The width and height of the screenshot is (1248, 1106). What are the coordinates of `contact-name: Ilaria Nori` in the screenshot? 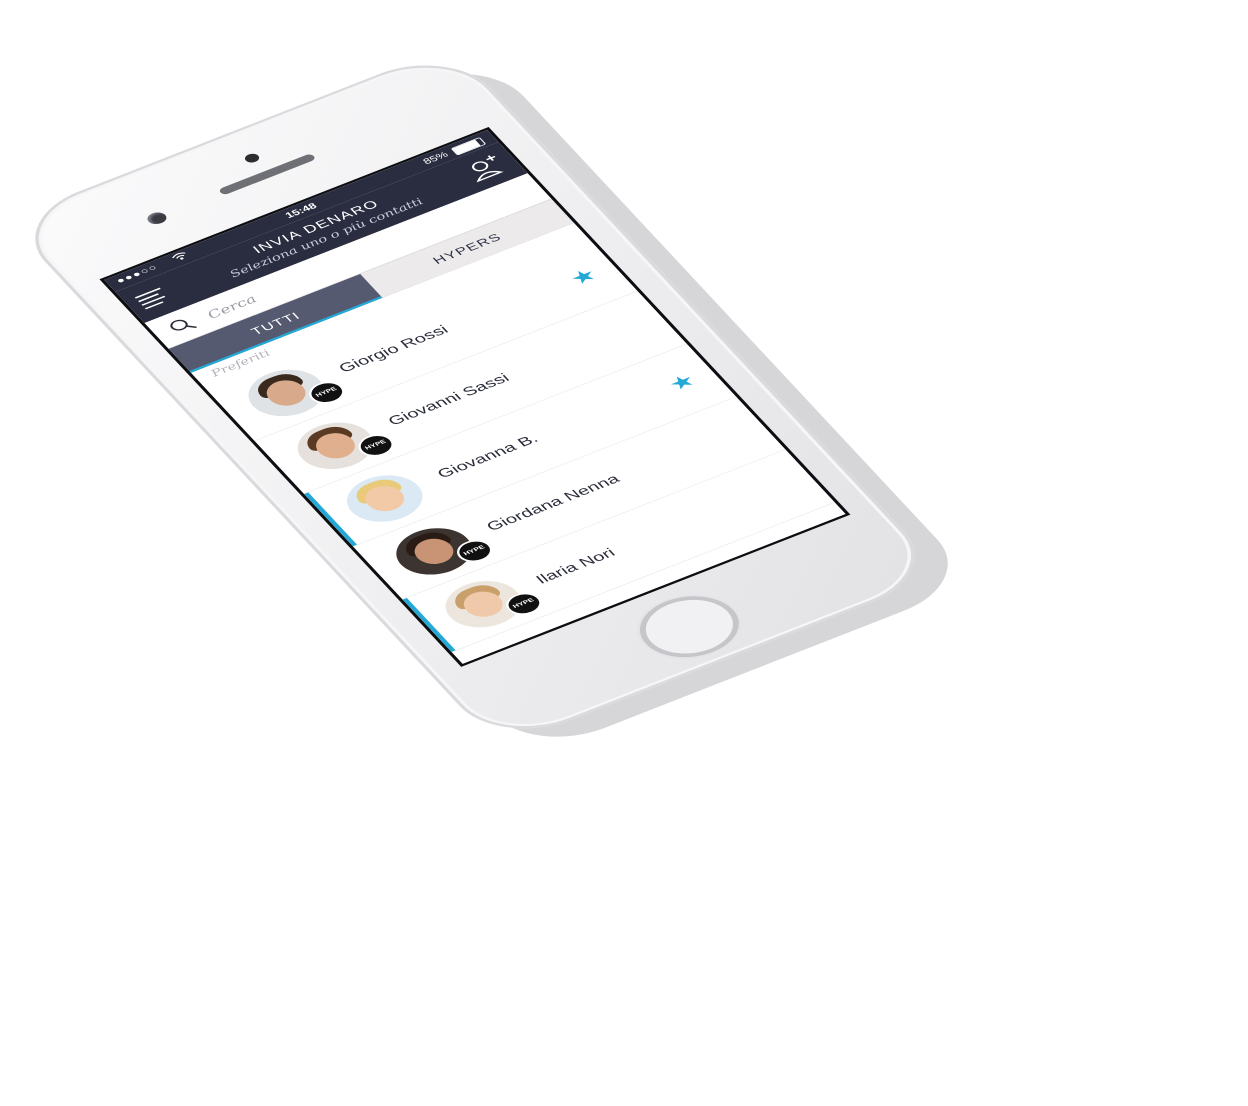 It's located at (575, 566).